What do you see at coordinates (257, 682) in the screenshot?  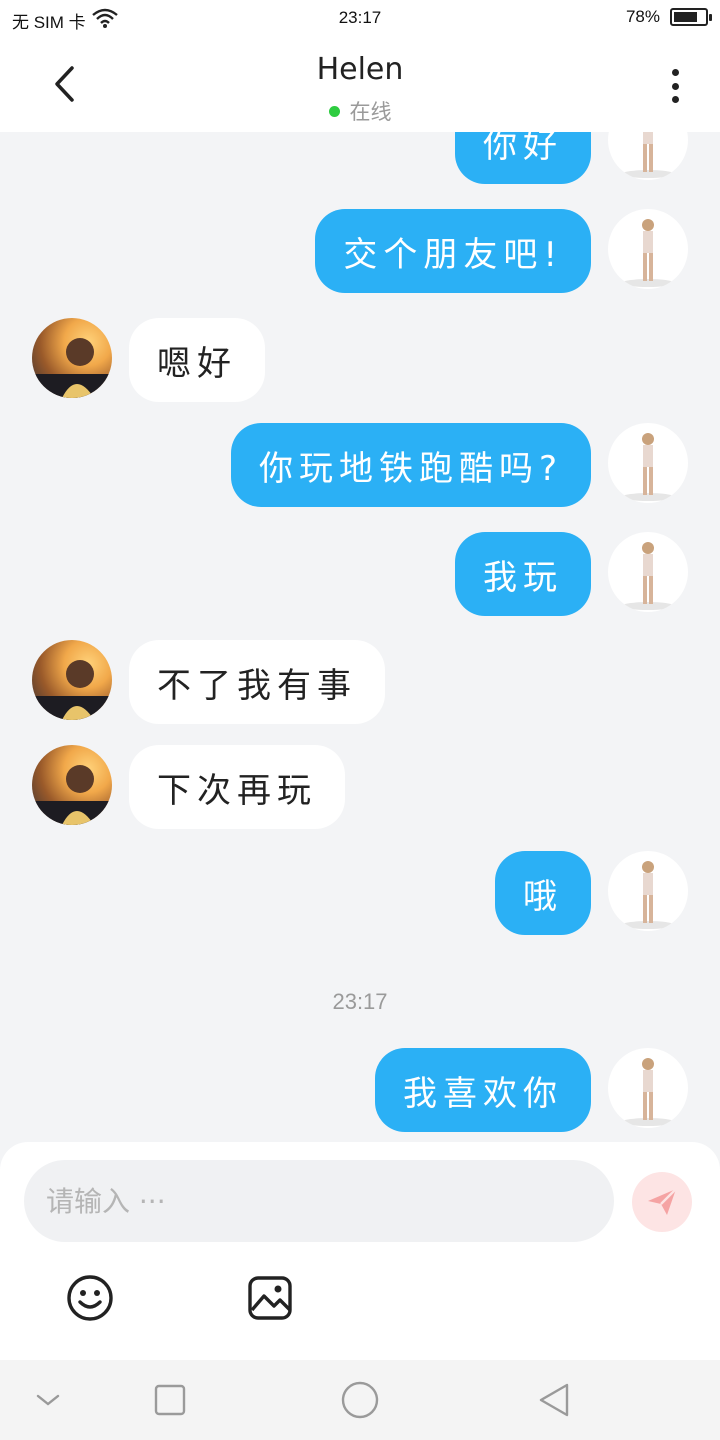 I see `message-bubble-received: 不了我有事` at bounding box center [257, 682].